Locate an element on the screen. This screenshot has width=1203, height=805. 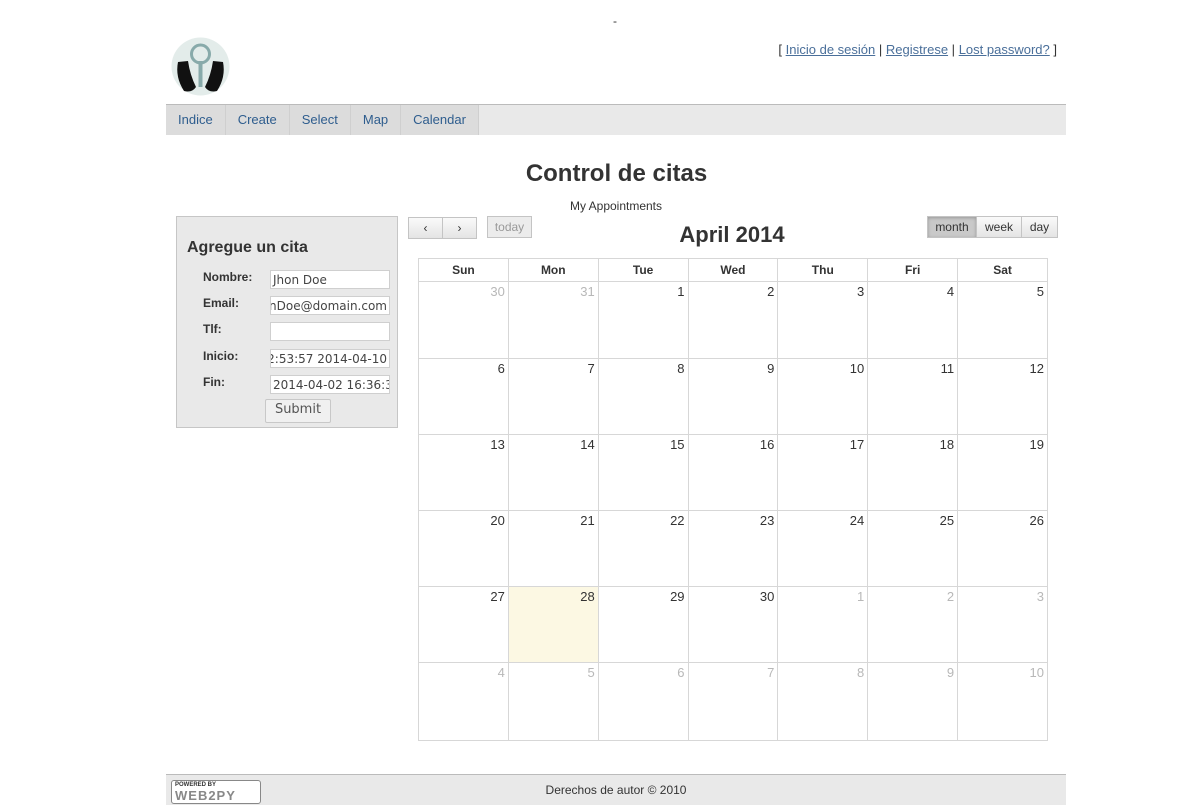
menu-item-select: Select is located at coordinates (320, 120).